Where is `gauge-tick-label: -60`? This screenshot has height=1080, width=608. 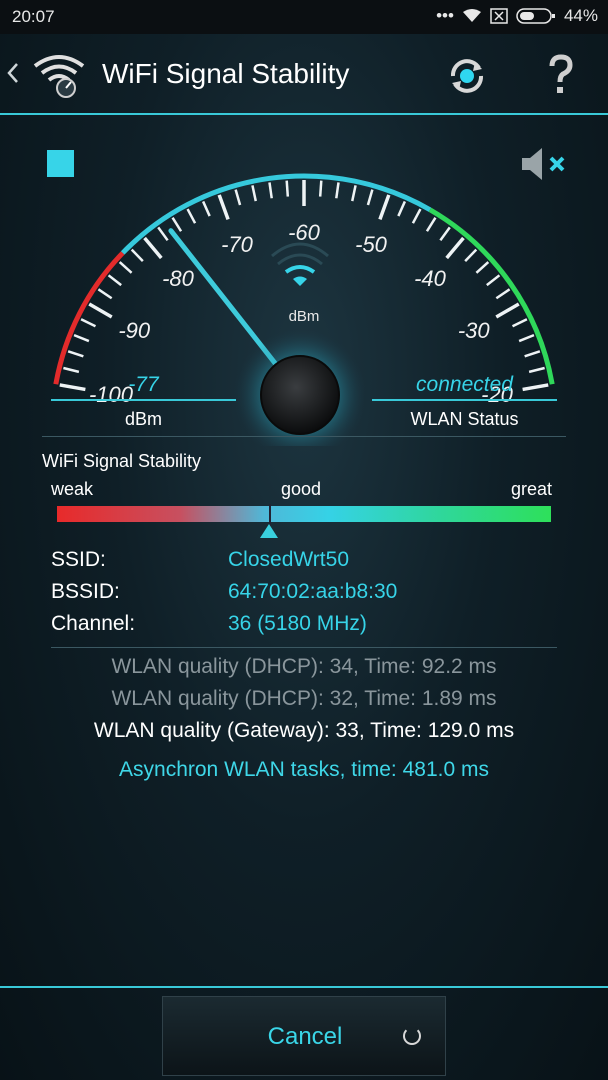
gauge-tick-label: -60 is located at coordinates (304, 232).